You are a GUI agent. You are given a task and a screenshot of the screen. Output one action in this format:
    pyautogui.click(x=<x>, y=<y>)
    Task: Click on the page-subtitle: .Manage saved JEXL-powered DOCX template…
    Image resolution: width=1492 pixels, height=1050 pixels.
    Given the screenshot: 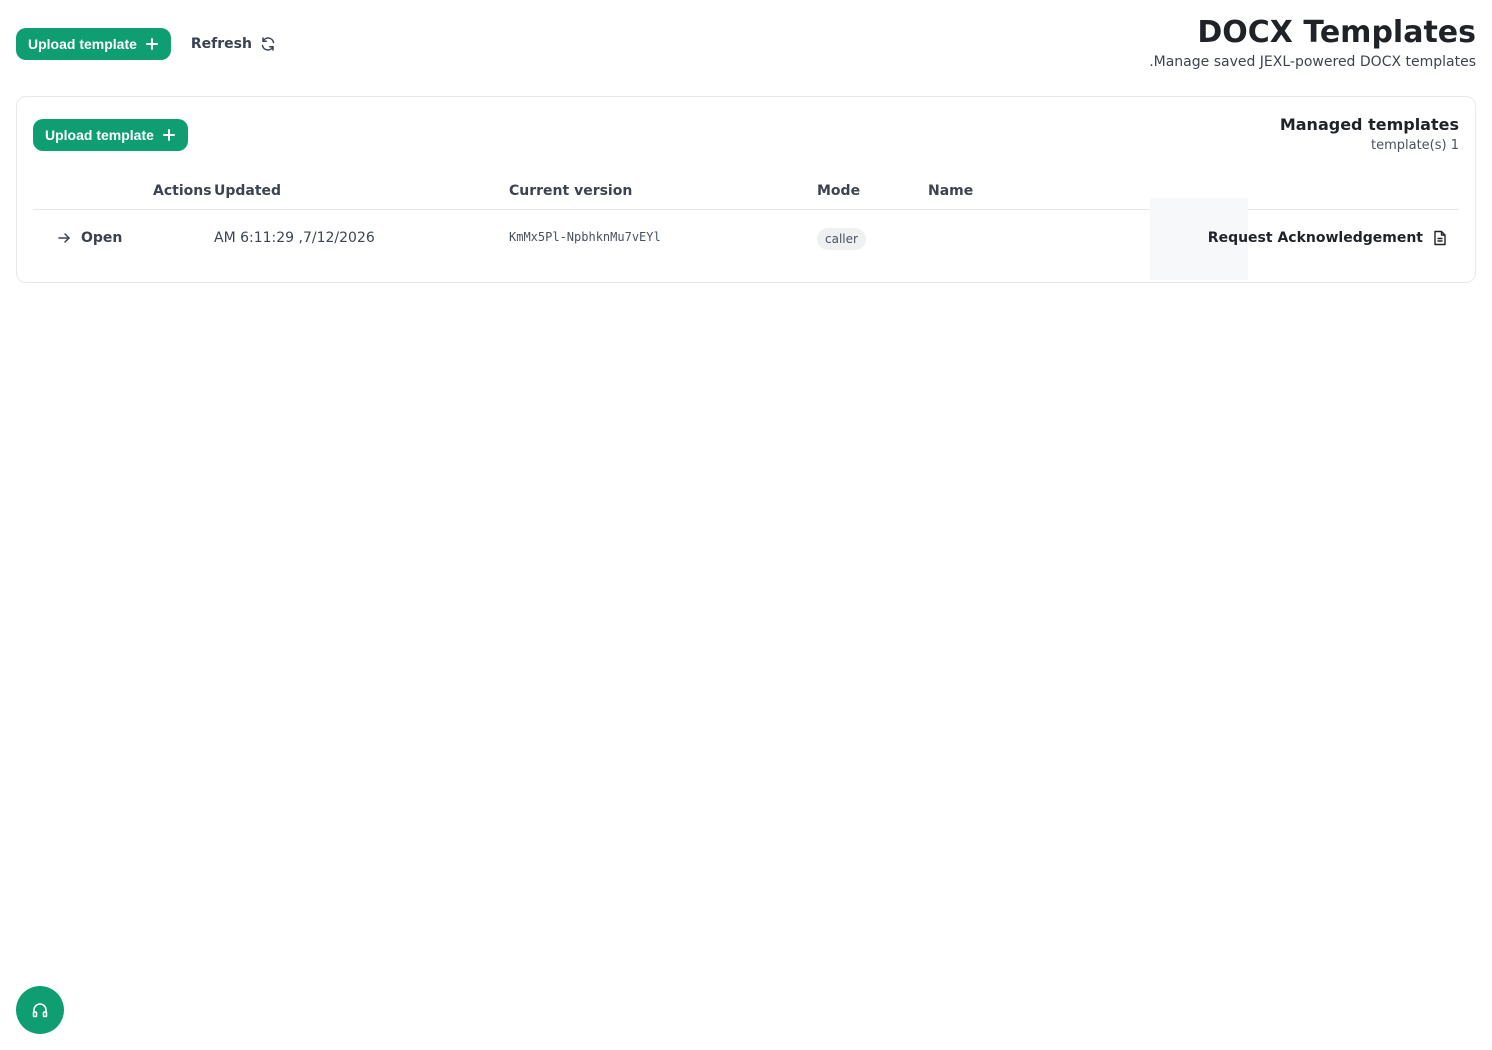 What is the action you would take?
    pyautogui.click(x=1312, y=62)
    